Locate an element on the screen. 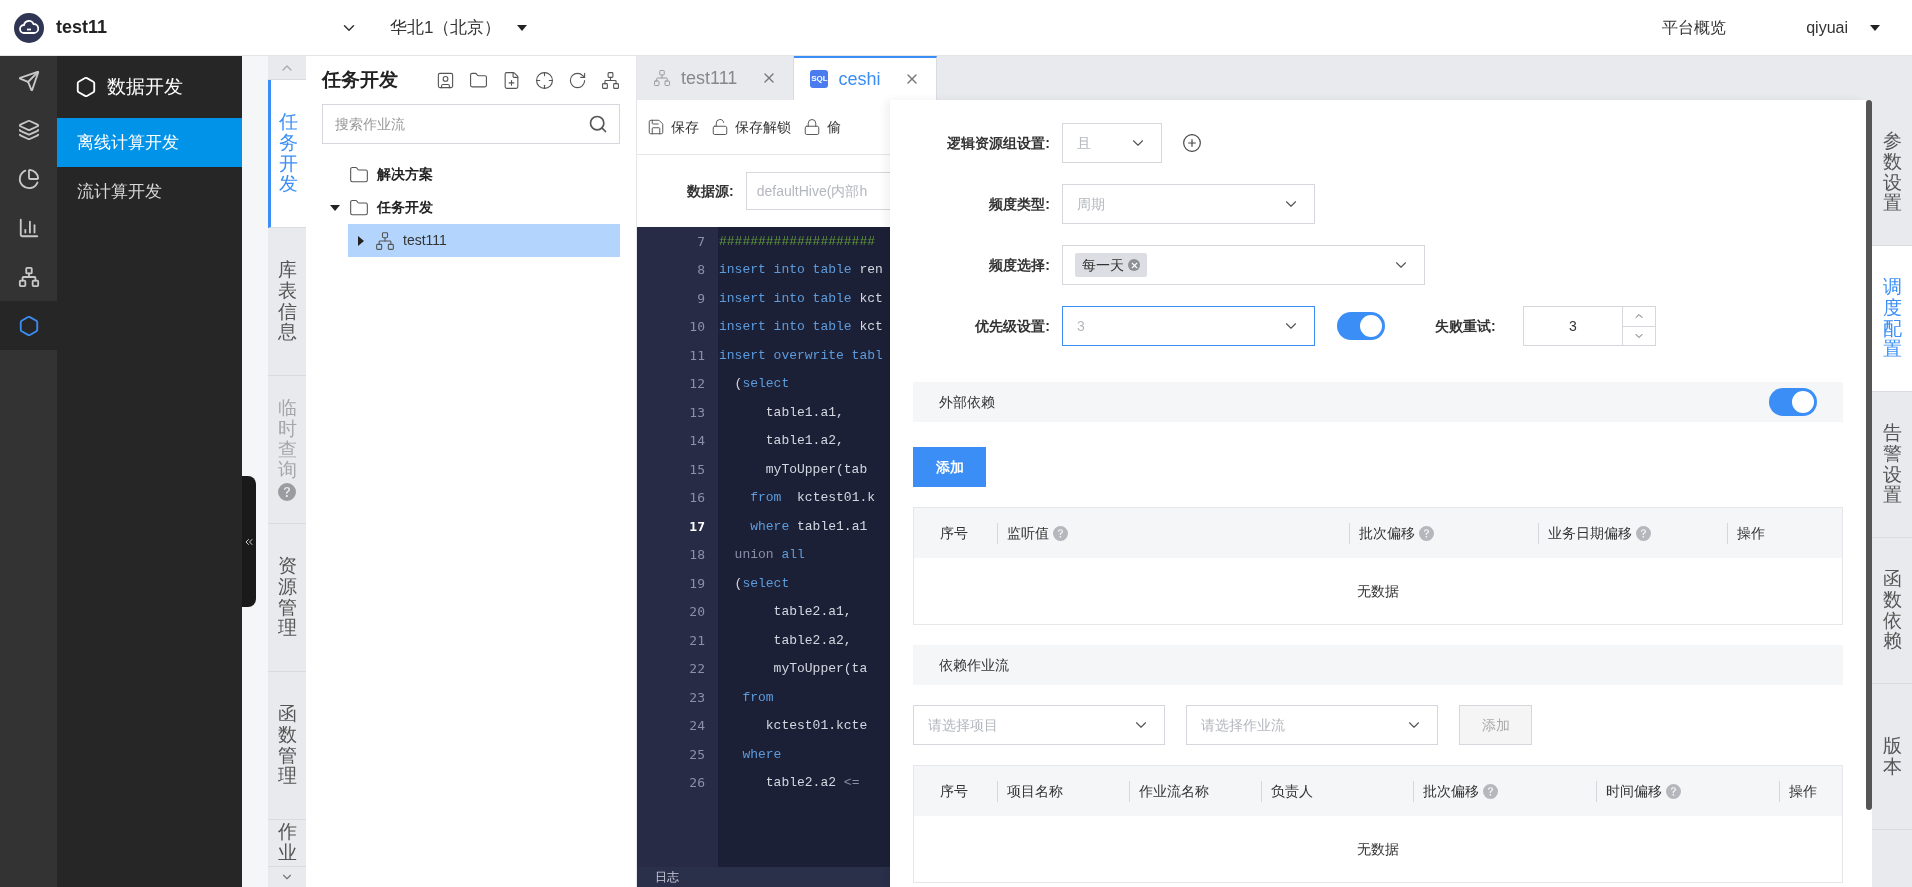  collapse-handle is located at coordinates (249, 541).